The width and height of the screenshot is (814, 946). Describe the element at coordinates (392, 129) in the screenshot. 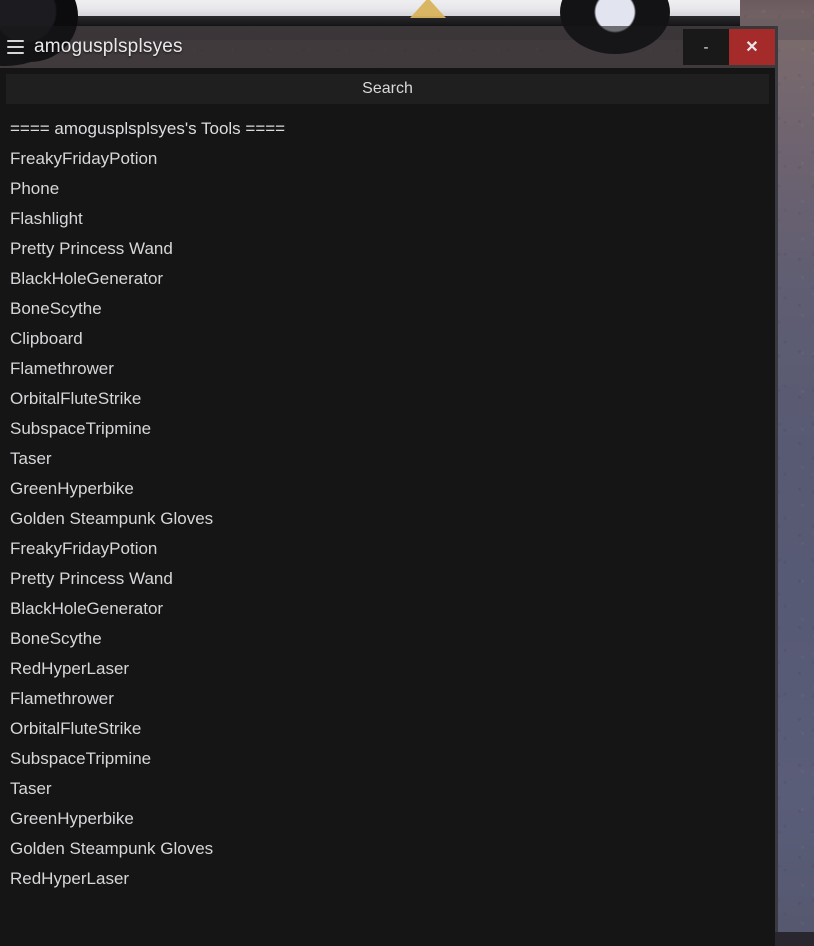

I see `tool-list-header: ==== amogusplsplsyes's Tools ====` at that location.